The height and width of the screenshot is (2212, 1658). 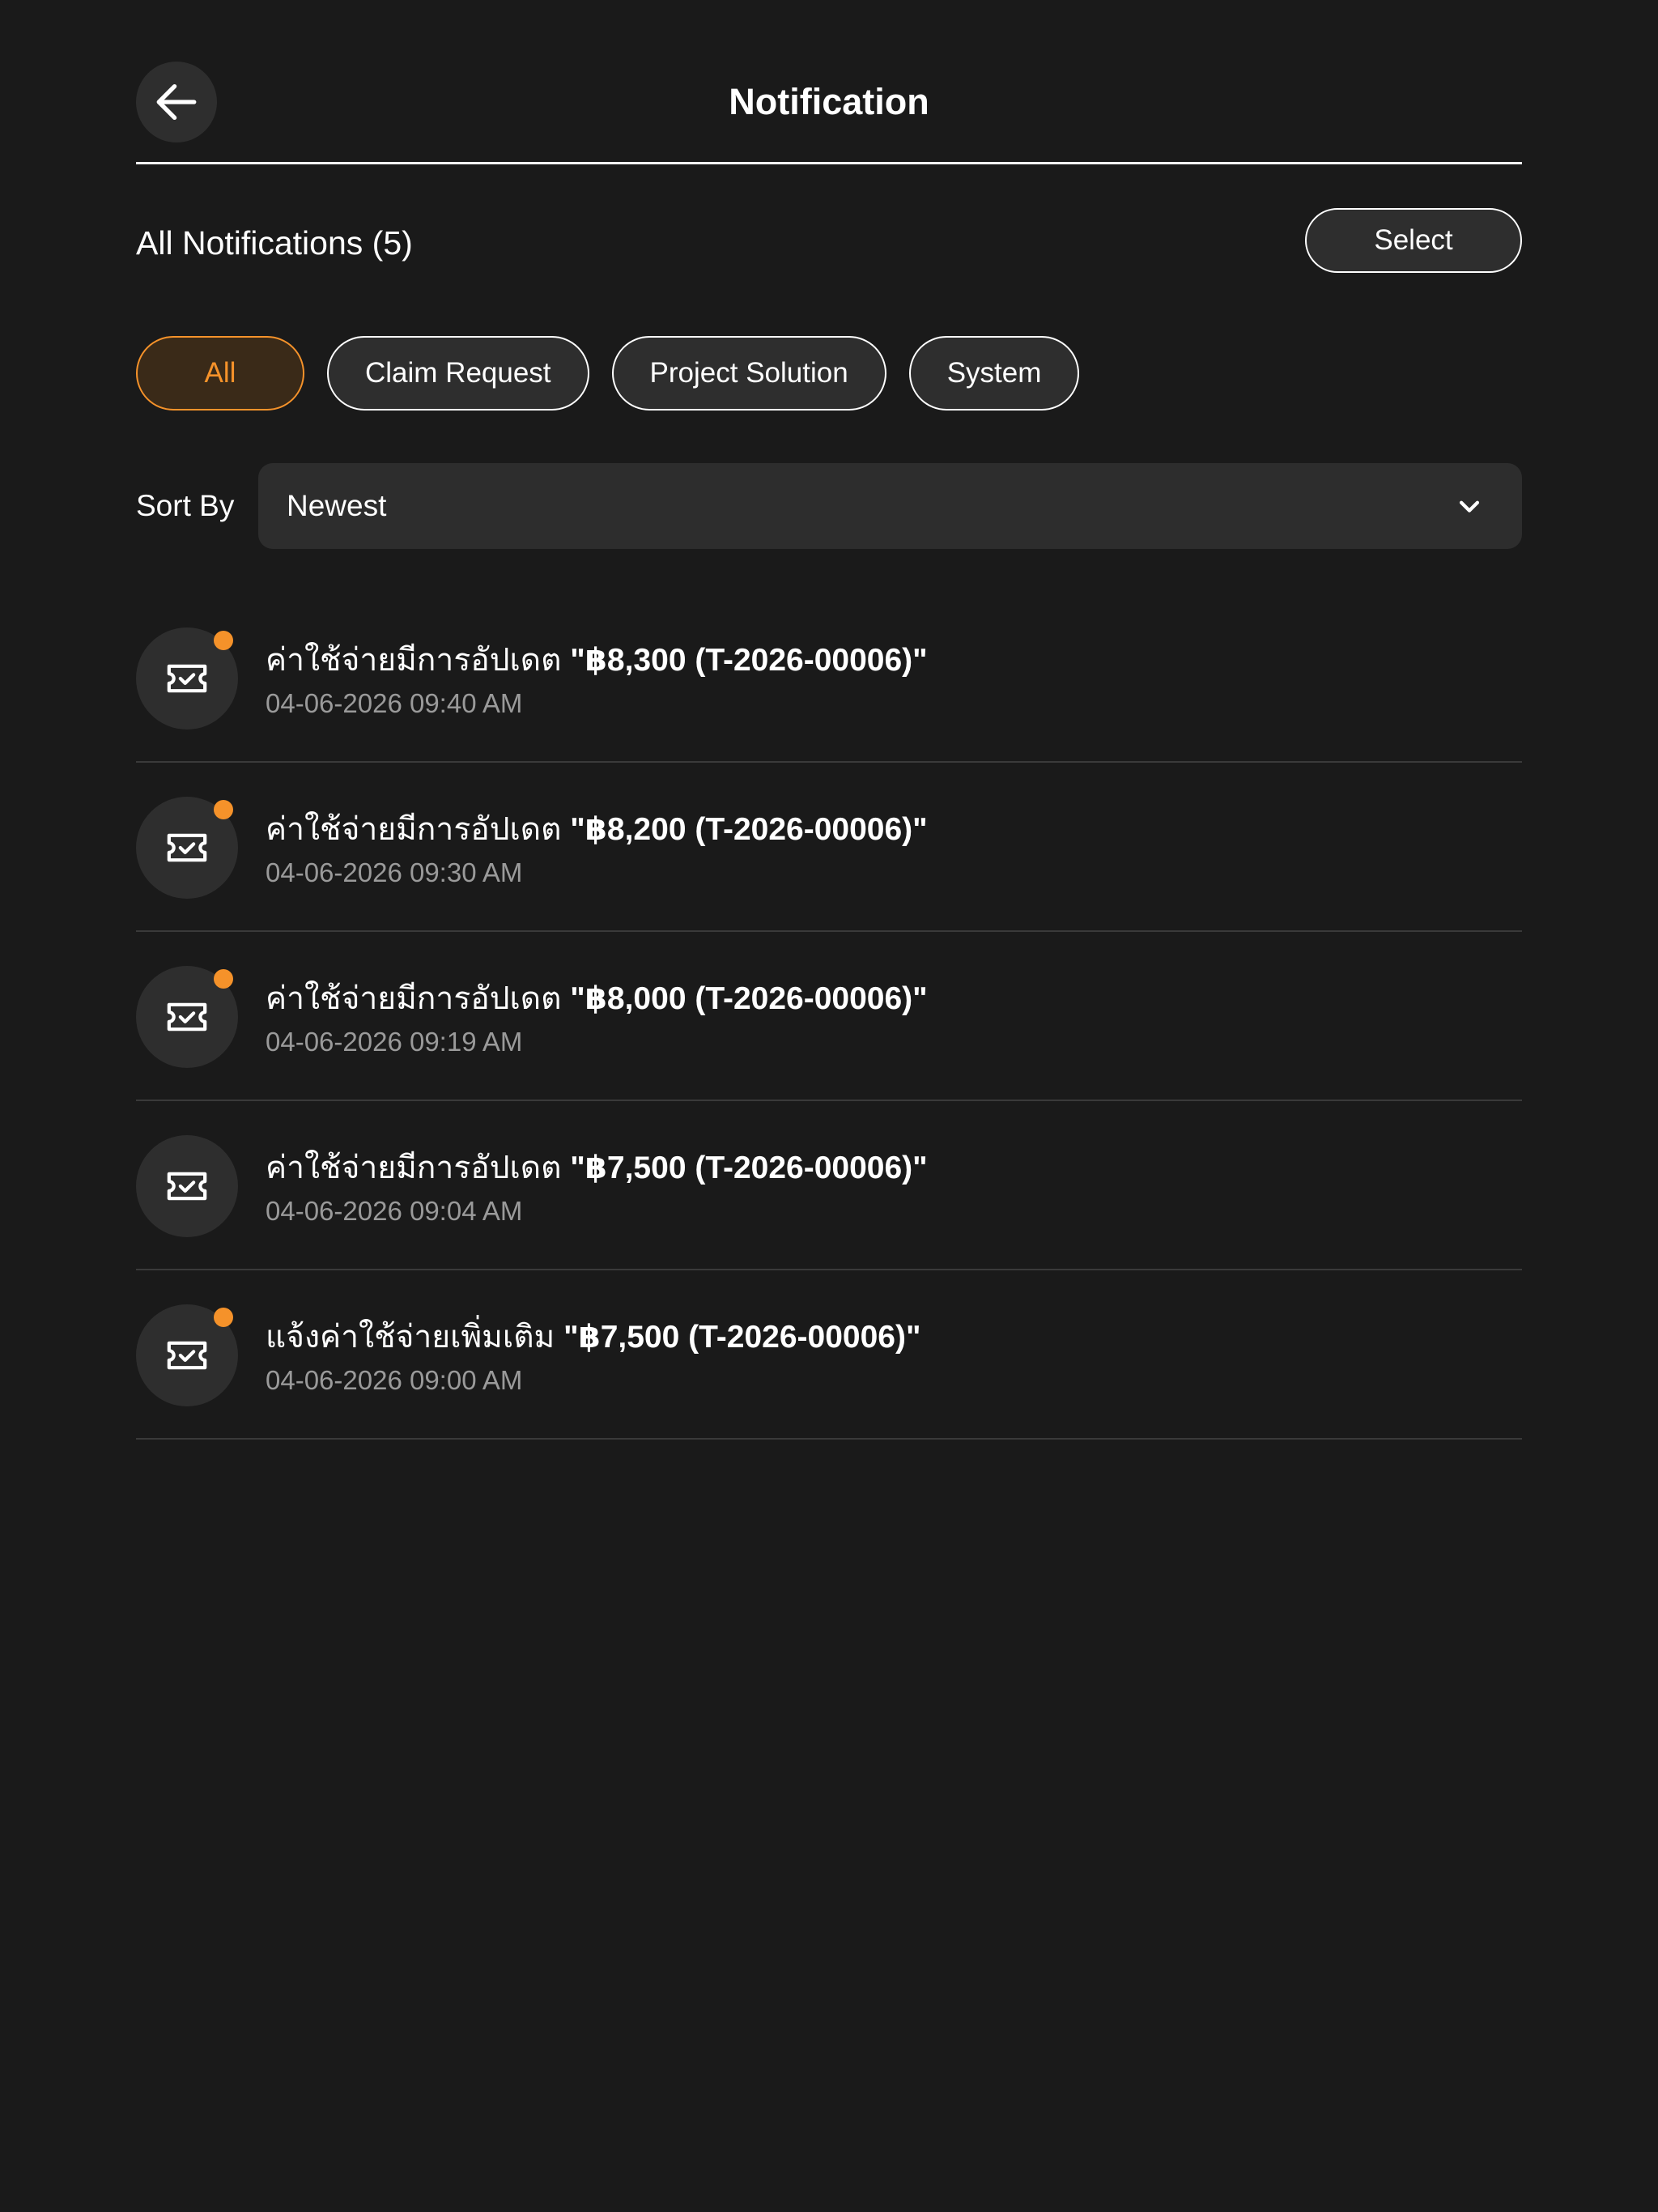 I want to click on filter-chip-all: All, so click(x=220, y=373).